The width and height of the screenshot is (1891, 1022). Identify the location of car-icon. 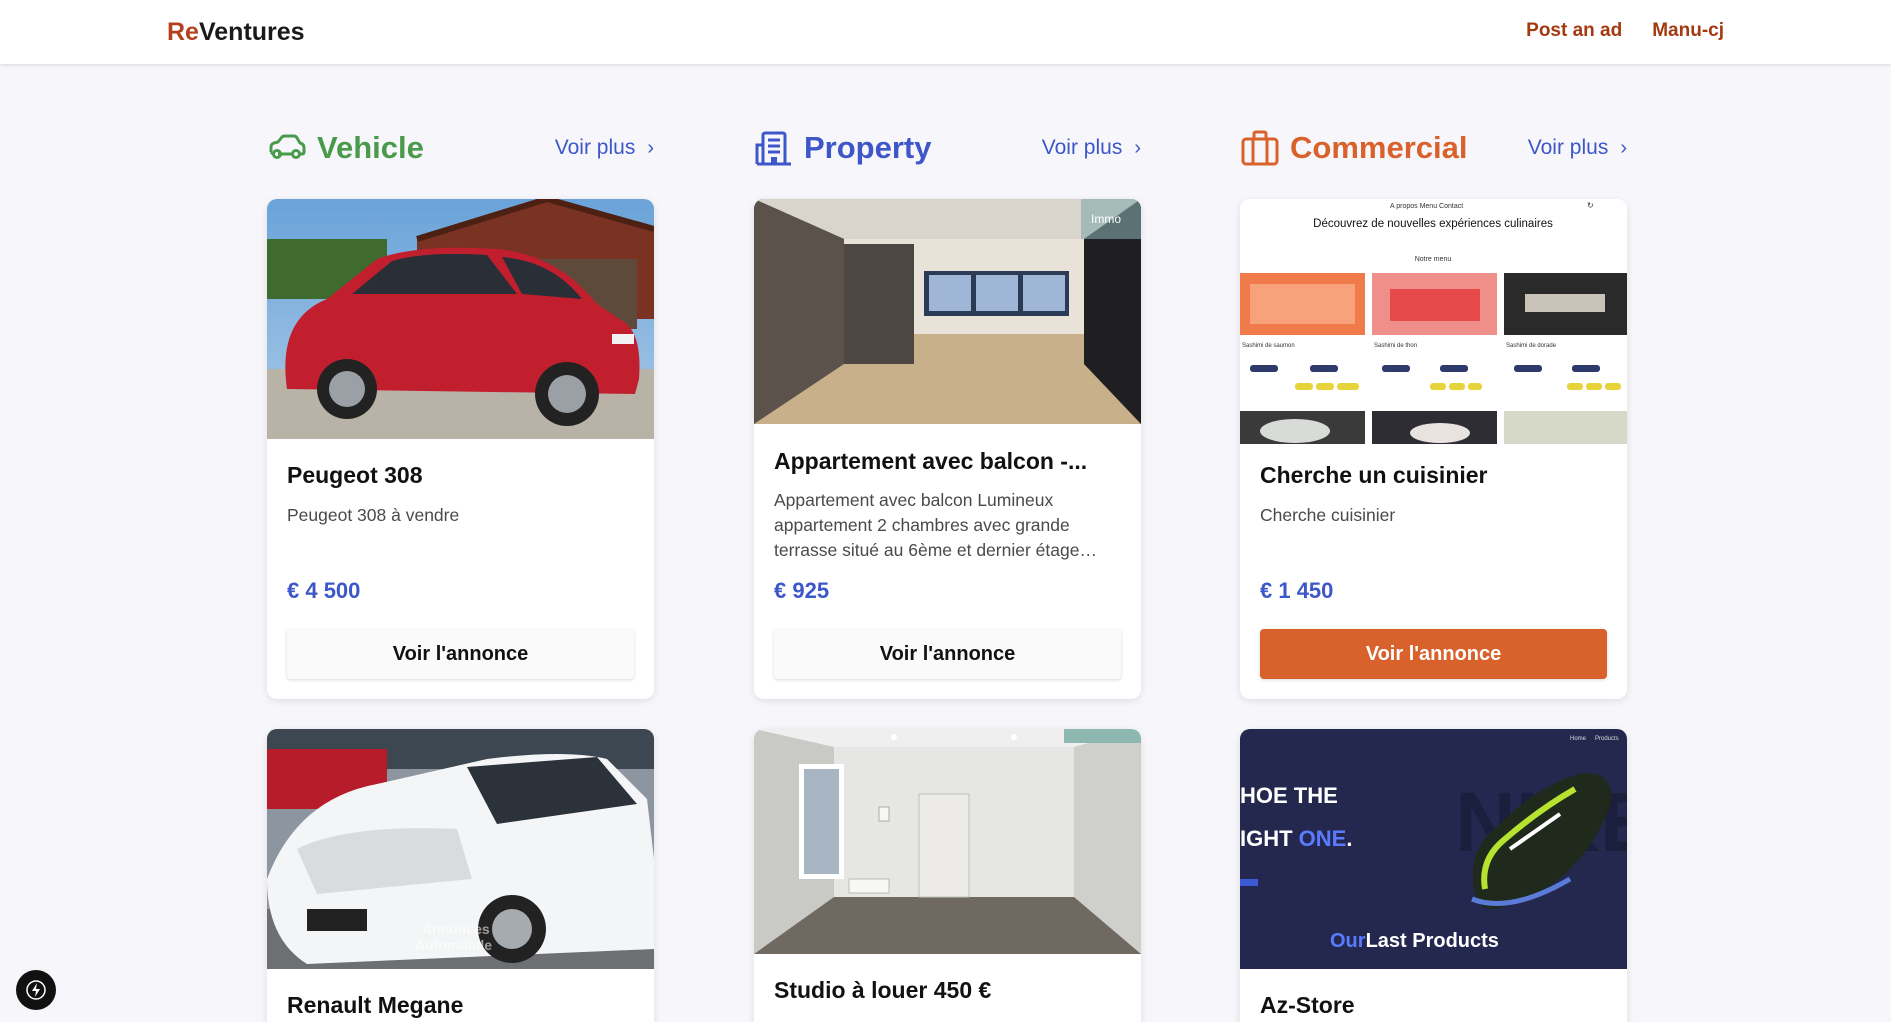
(287, 146).